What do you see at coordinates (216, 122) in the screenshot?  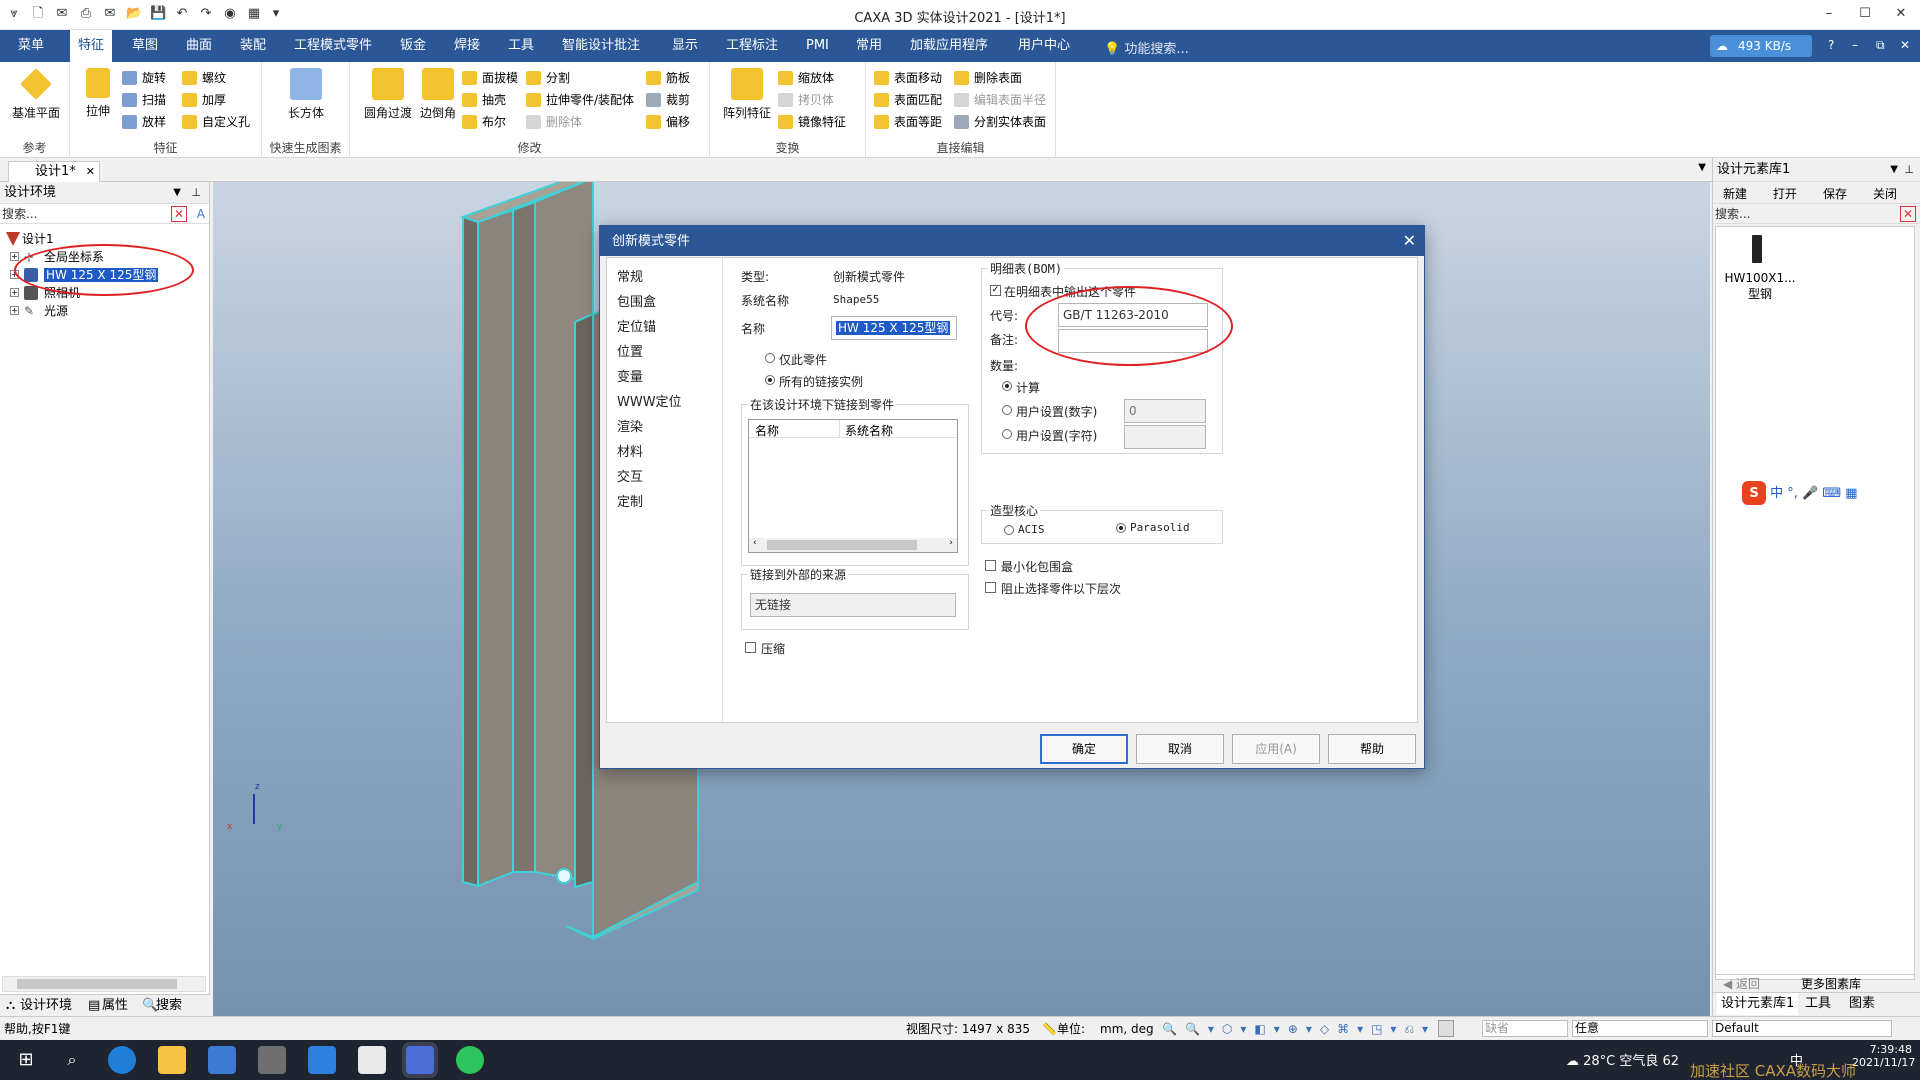 I see `custom-hole-button: 自定义孔` at bounding box center [216, 122].